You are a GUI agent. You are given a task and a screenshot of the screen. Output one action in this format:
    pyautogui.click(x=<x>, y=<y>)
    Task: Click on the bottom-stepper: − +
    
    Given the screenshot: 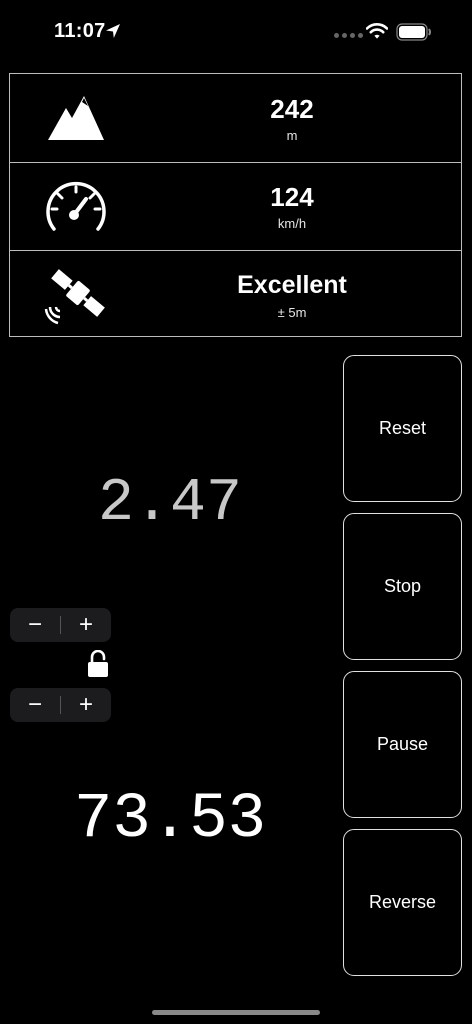 What is the action you would take?
    pyautogui.click(x=60, y=705)
    